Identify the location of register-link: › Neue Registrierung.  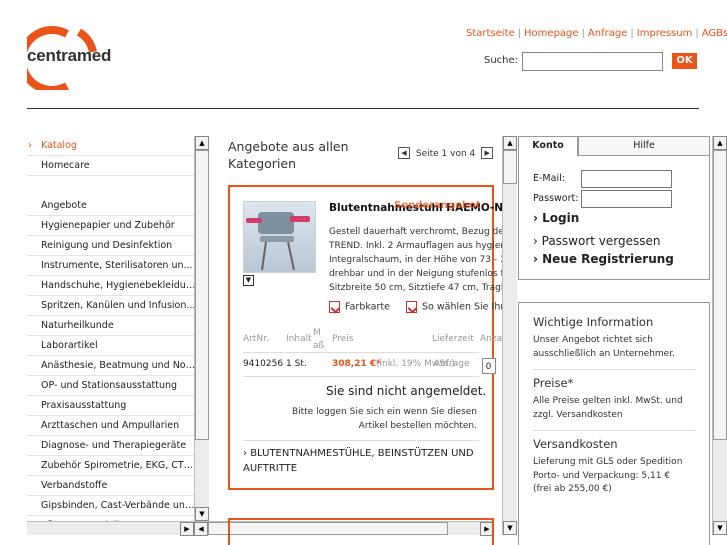
(603, 259).